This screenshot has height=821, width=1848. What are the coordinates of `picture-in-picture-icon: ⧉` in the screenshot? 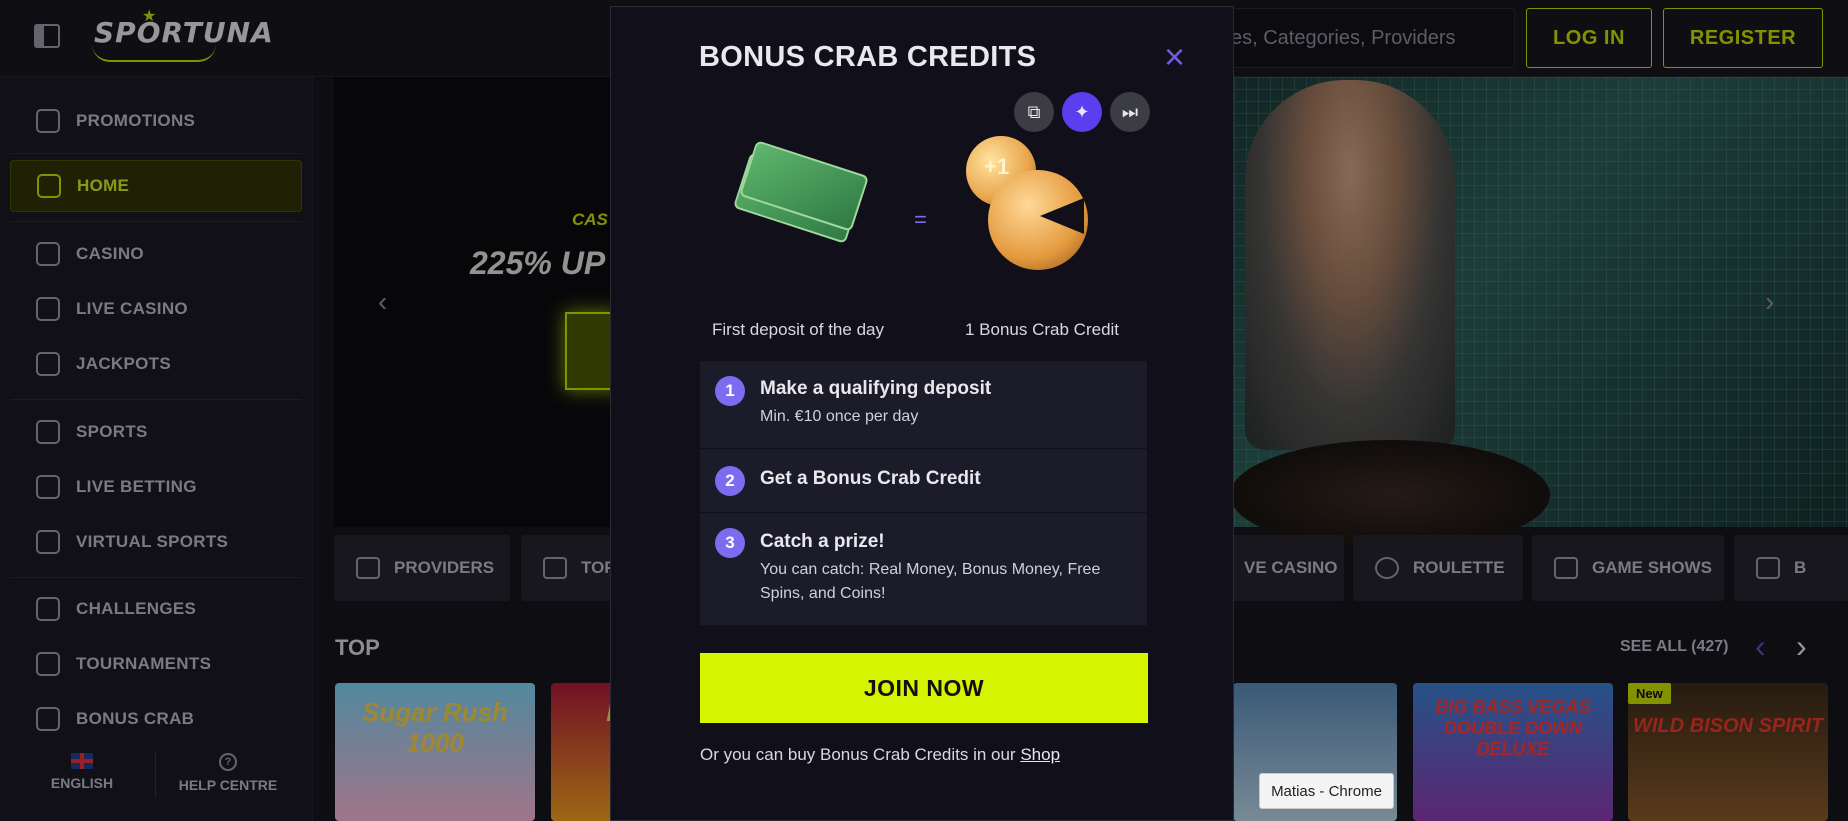 It's located at (1034, 112).